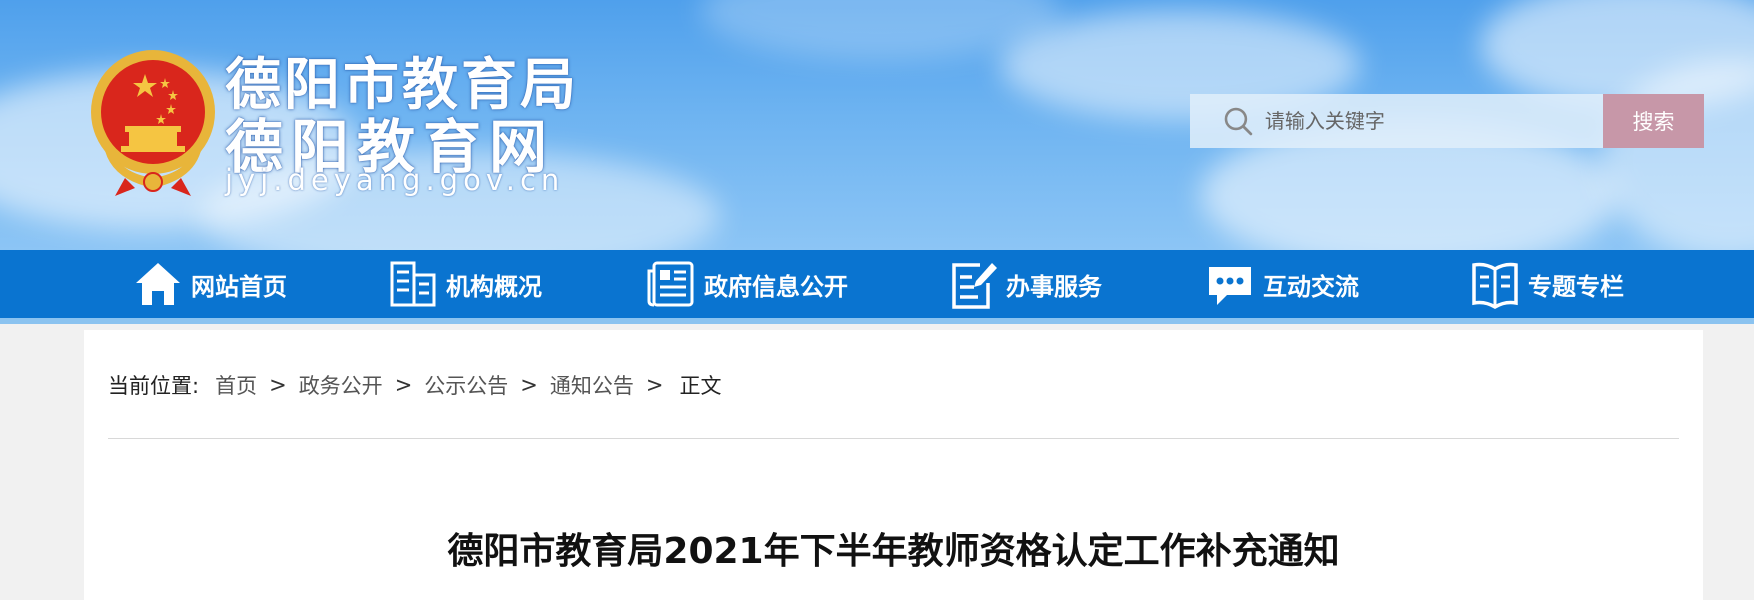  I want to click on breadcrumb: 当前位置: 首页 > 政务公开 > 公示公告 > 通知公告 > 正文, so click(415, 385).